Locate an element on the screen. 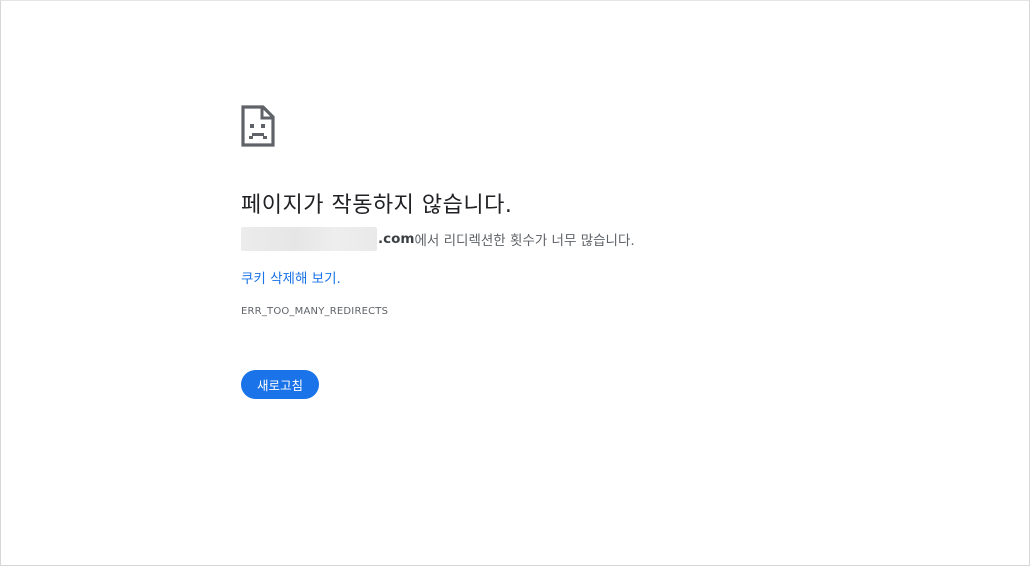 Image resolution: width=1030 pixels, height=566 pixels. error-code: ERR_TOO_MANY_REDIRECTS is located at coordinates (315, 311).